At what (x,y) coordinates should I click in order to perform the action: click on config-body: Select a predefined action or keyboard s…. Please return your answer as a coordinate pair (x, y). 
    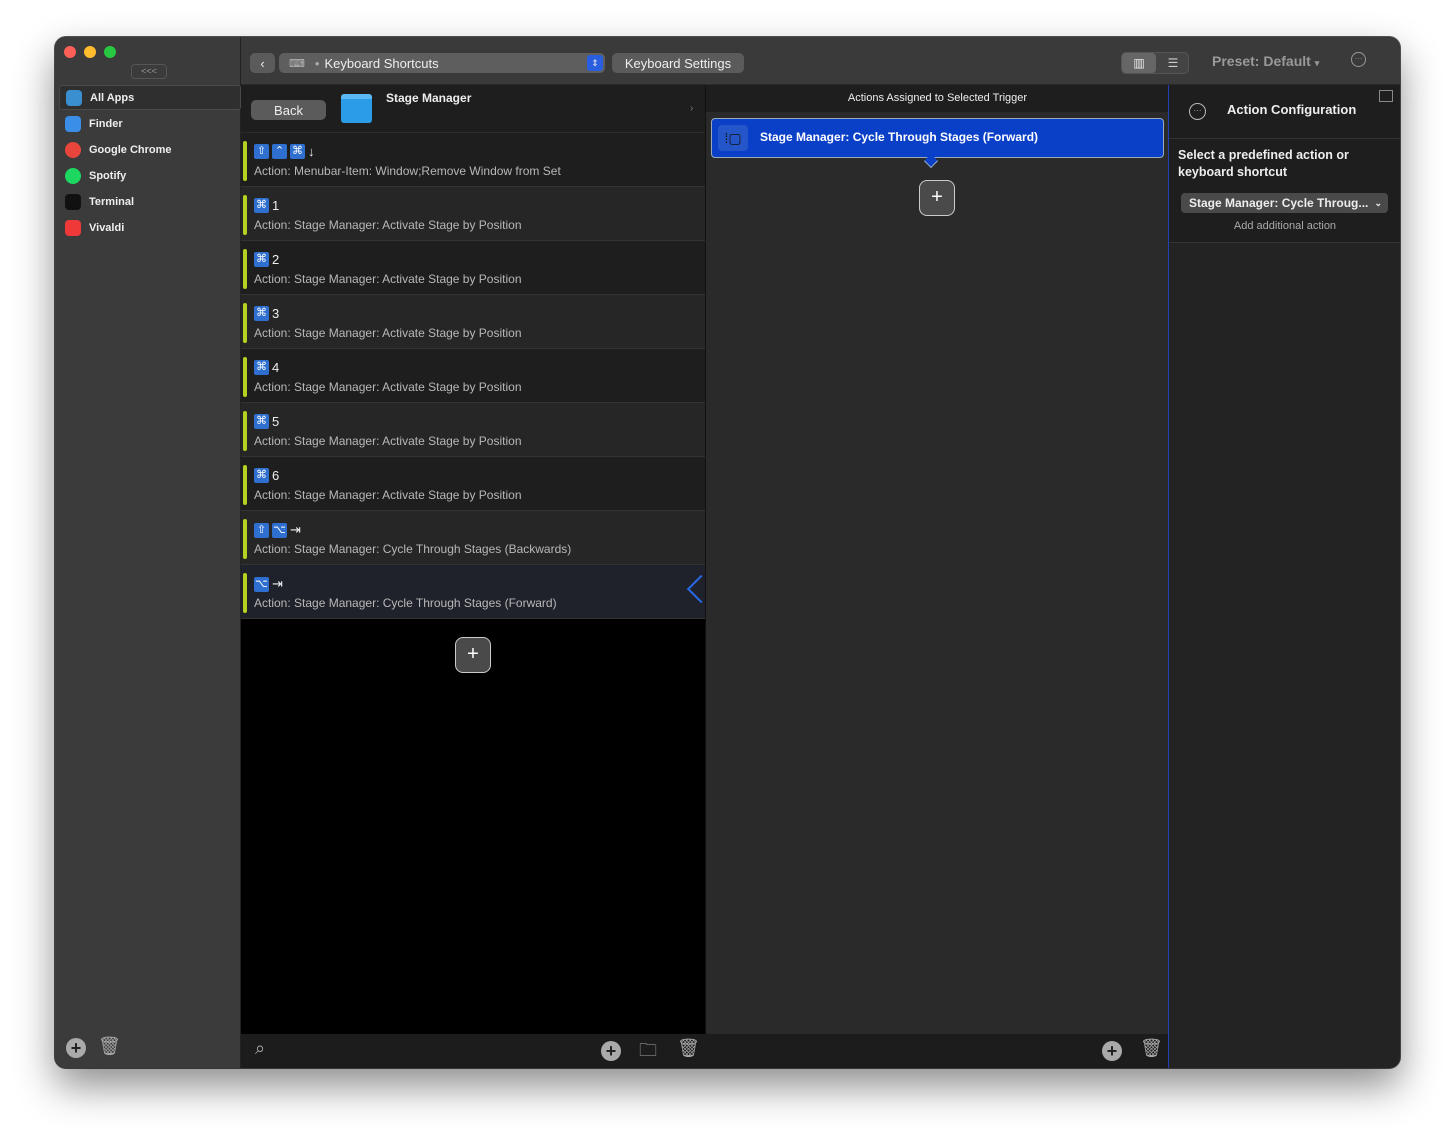
    Looking at the image, I should click on (1284, 191).